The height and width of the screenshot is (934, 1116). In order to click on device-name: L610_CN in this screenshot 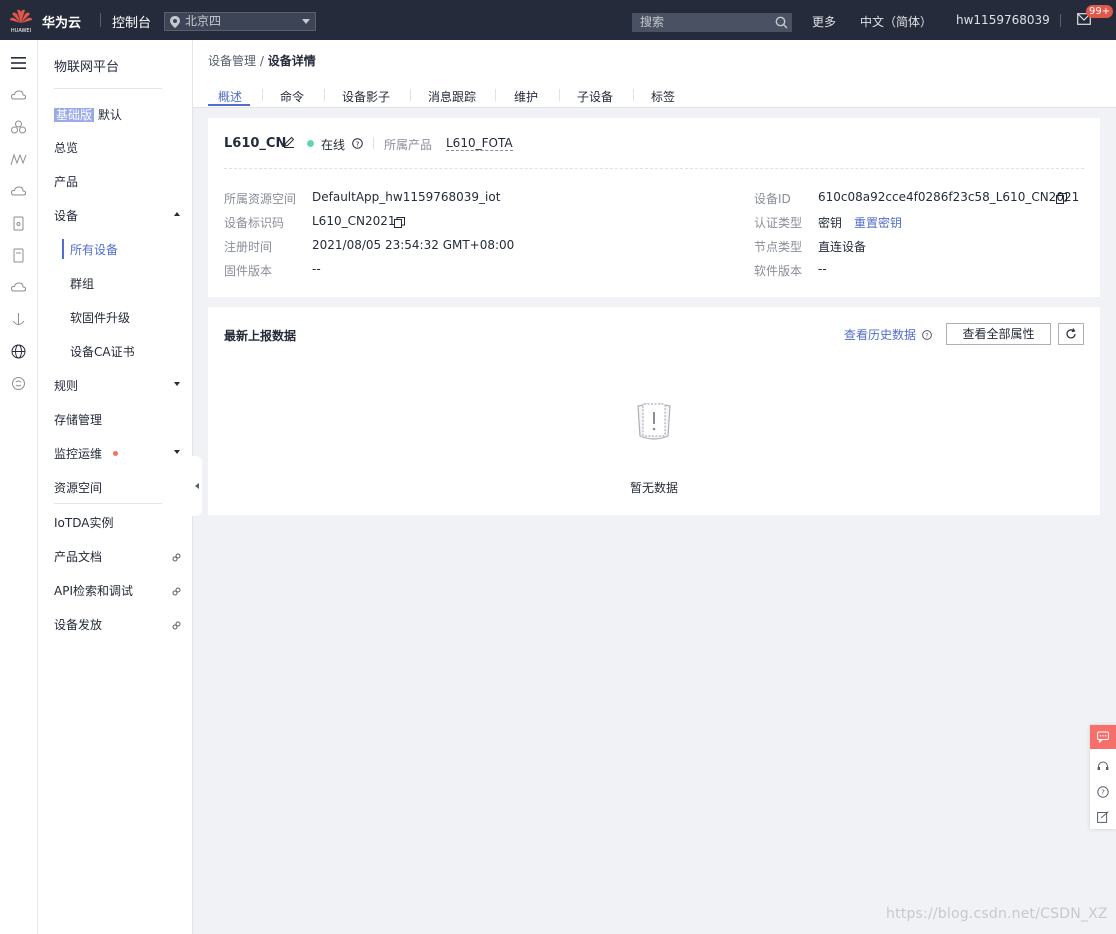, I will do `click(255, 143)`.